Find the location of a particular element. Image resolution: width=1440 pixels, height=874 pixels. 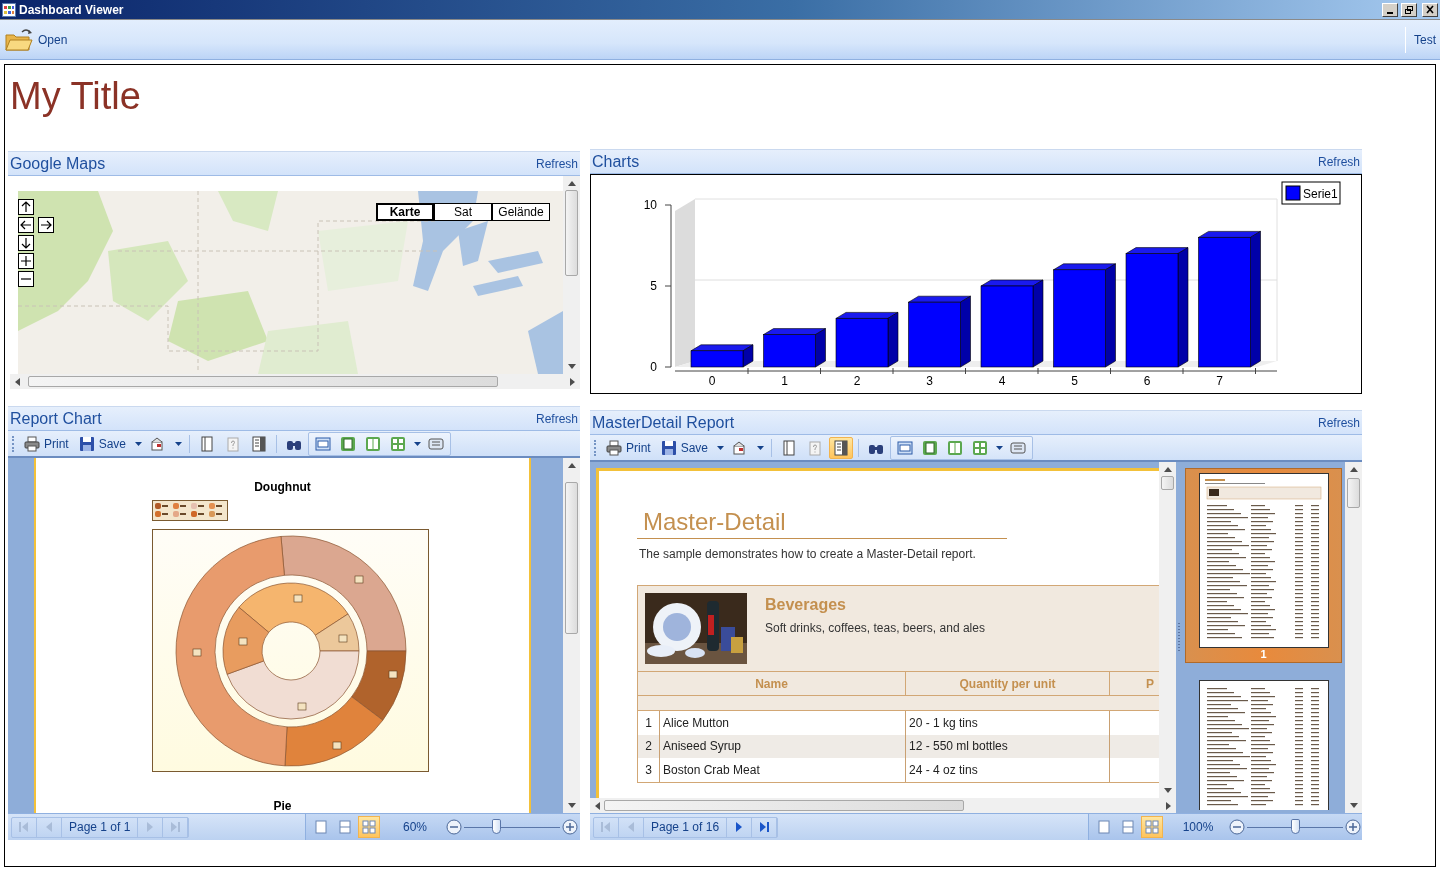

plus-circle-icon is located at coordinates (570, 827).